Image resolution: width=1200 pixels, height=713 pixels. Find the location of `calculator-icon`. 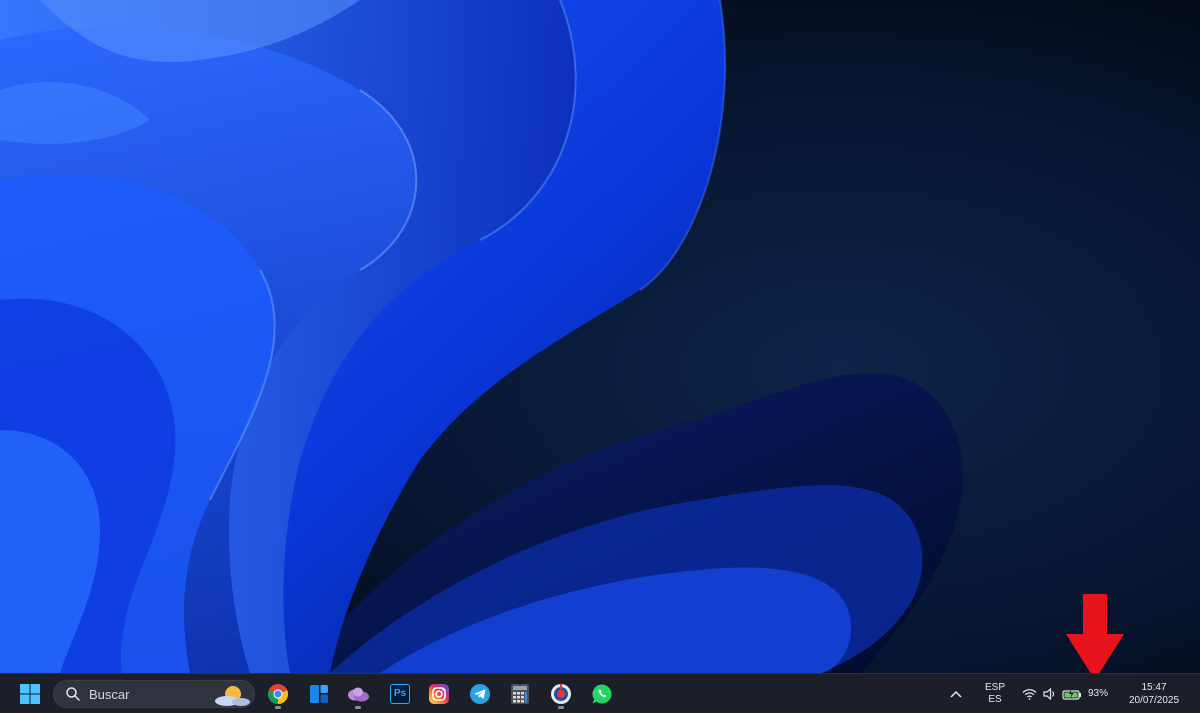

calculator-icon is located at coordinates (520, 694).